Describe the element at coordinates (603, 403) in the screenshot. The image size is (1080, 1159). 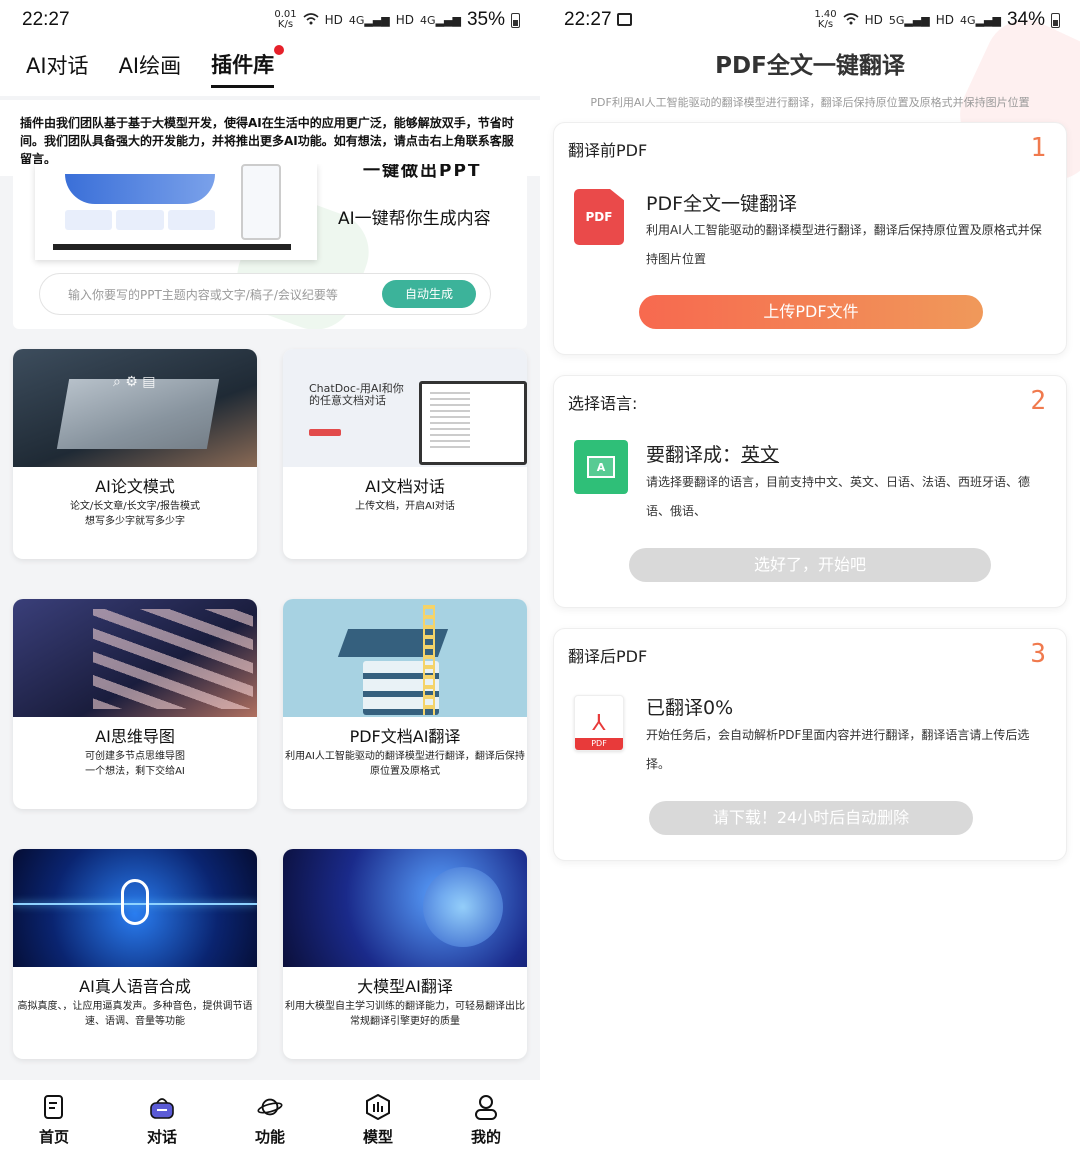
I see `step-header: 选择语言:` at that location.